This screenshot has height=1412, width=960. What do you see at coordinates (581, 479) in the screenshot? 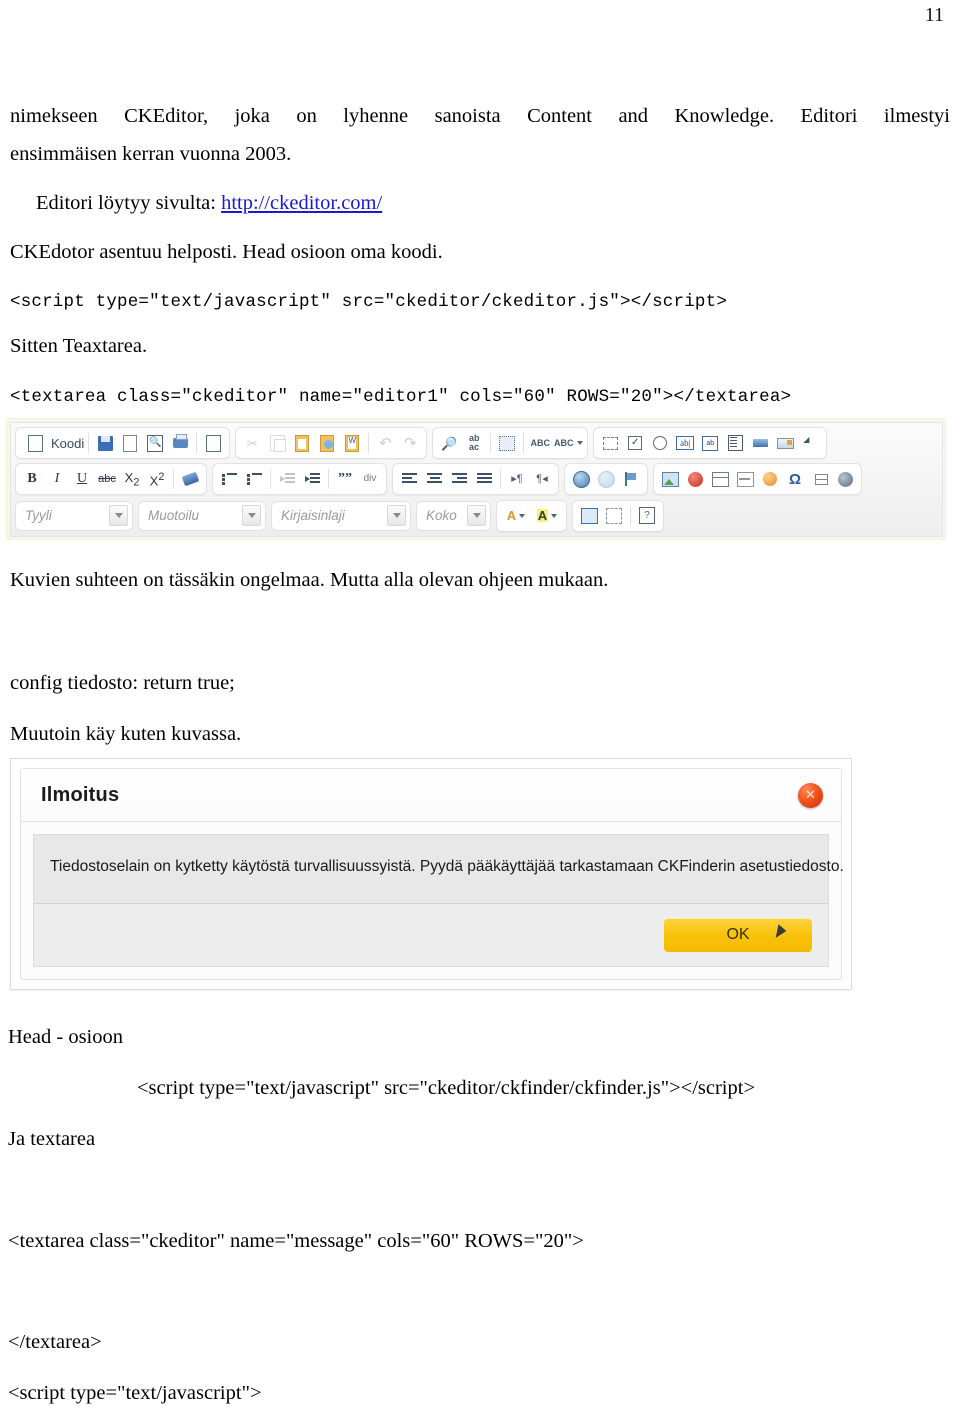
I see `link-icon` at bounding box center [581, 479].